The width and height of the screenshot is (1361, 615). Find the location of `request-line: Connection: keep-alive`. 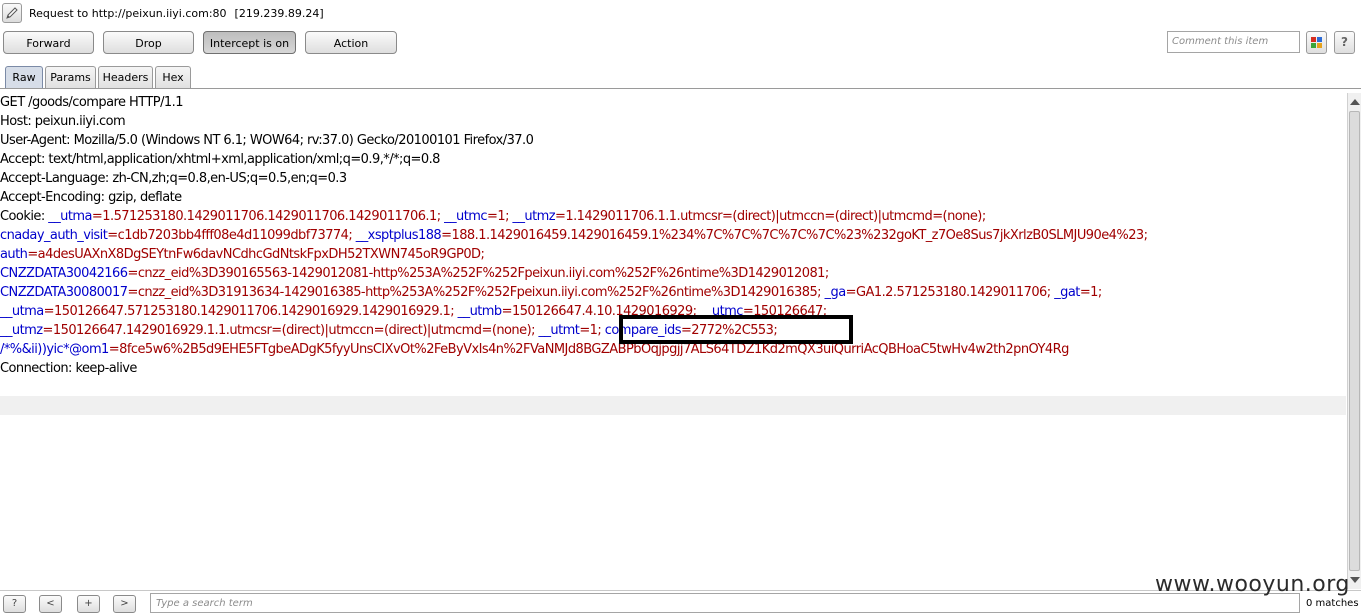

request-line: Connection: keep-alive is located at coordinates (68, 368).